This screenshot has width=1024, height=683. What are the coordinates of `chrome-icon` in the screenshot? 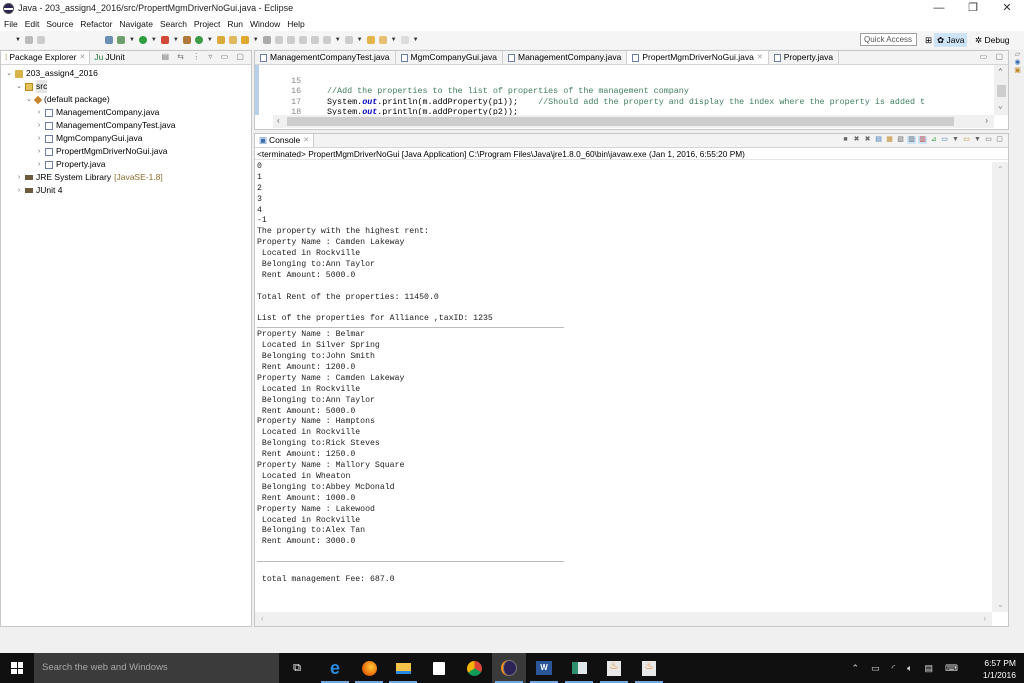 It's located at (474, 668).